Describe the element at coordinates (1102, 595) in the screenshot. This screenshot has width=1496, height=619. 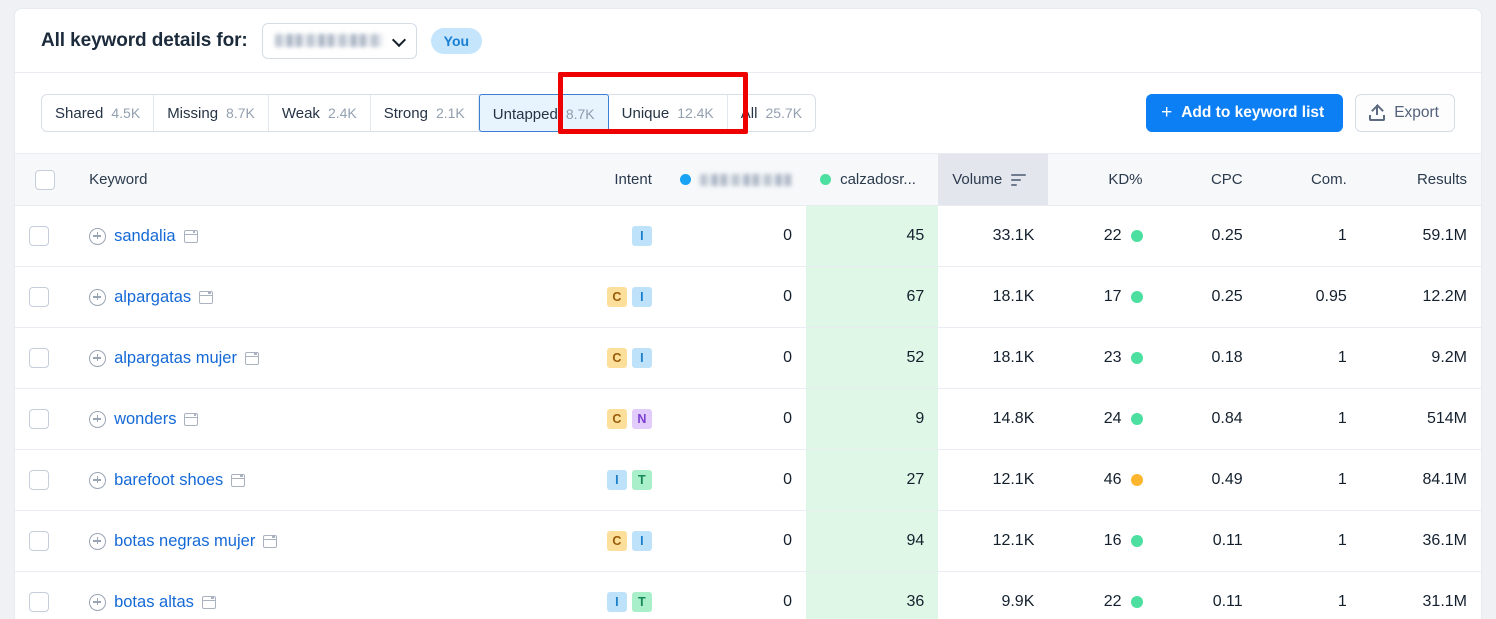
I see `kd-cell: 22` at that location.